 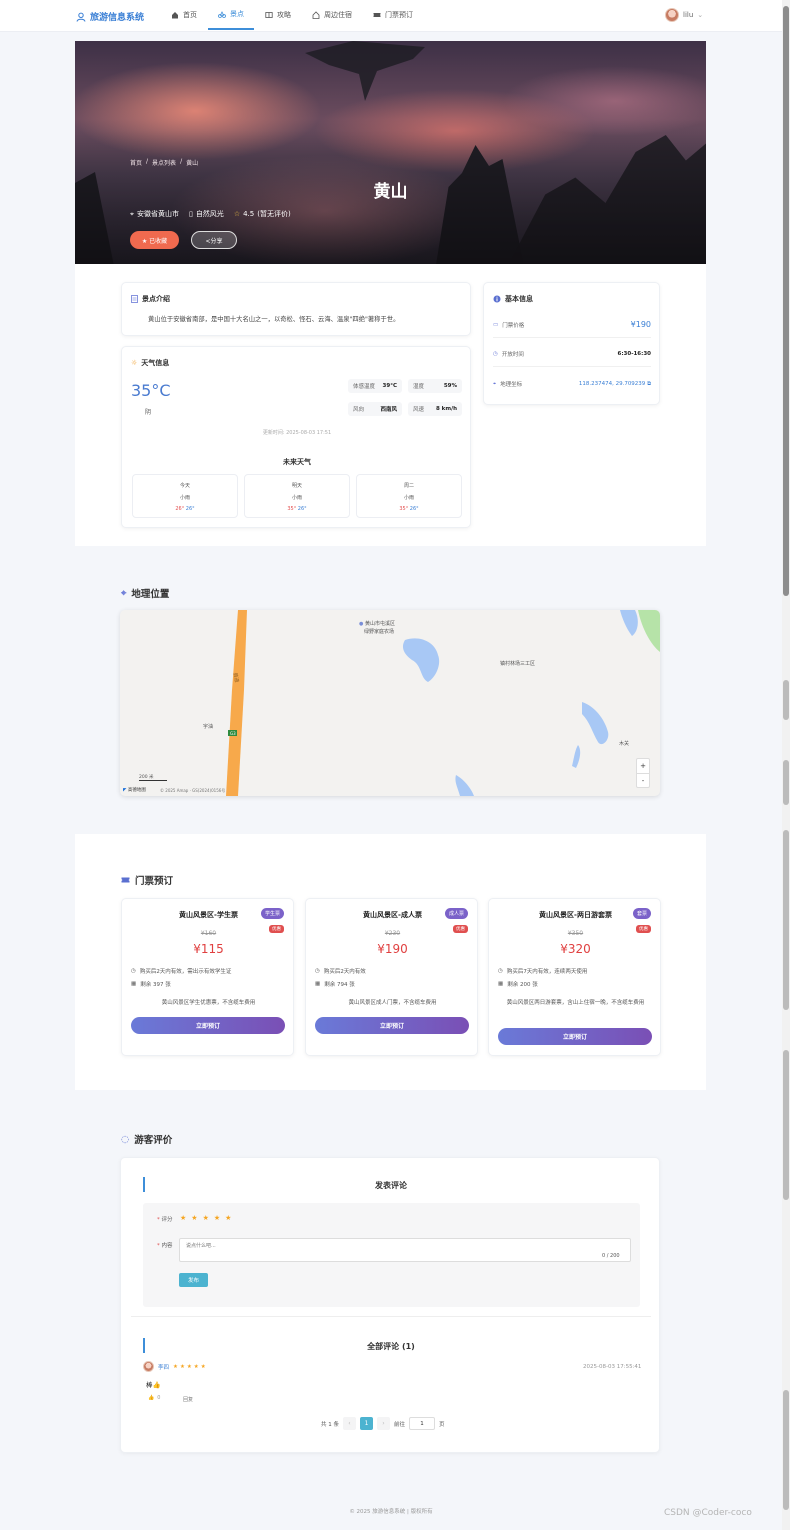 What do you see at coordinates (181, 161) in the screenshot?
I see `breadcrumb-sep: /` at bounding box center [181, 161].